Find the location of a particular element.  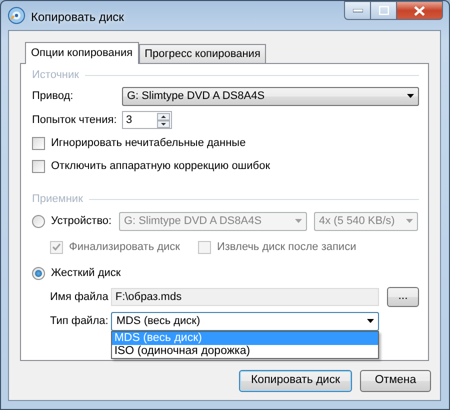

minimize-button is located at coordinates (357, 10).